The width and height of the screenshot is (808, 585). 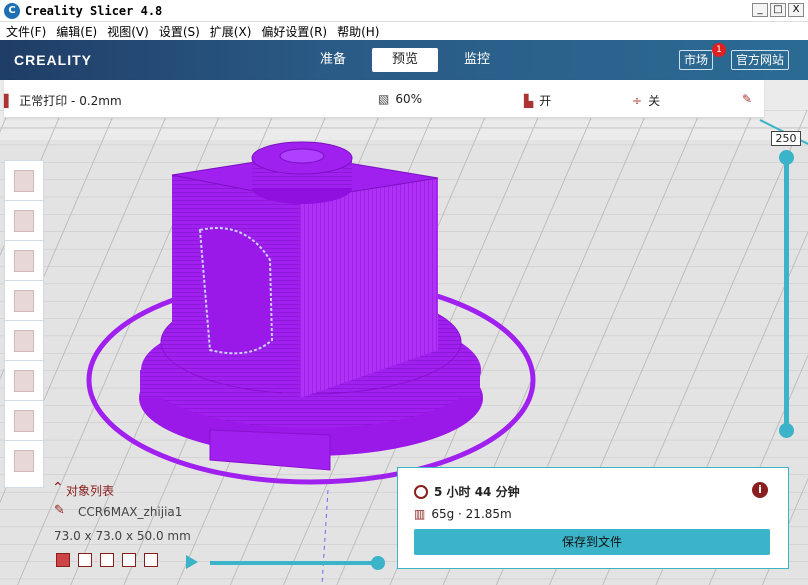 I want to click on marketplace-button: 市场, so click(x=696, y=60).